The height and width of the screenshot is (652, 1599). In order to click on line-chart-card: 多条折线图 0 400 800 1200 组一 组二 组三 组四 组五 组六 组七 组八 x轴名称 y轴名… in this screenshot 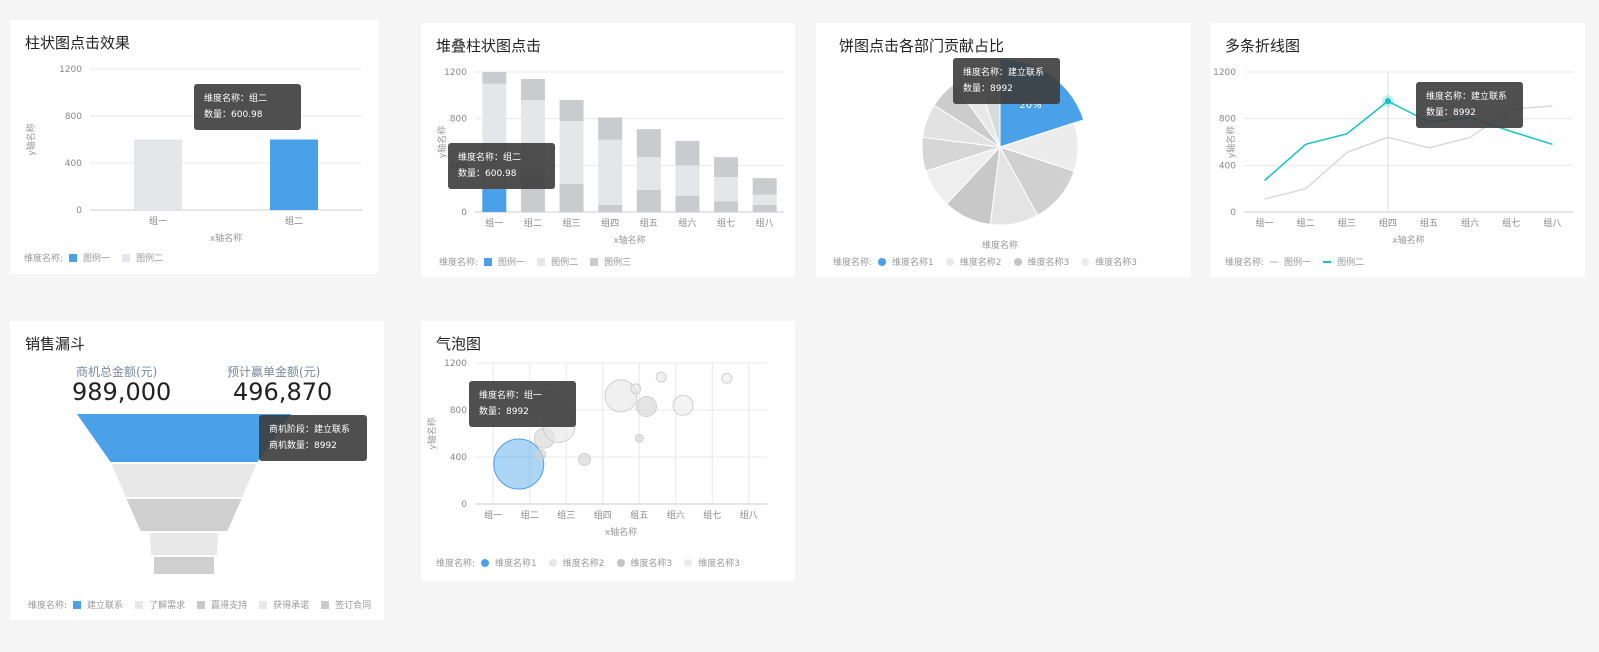, I will do `click(1397, 150)`.